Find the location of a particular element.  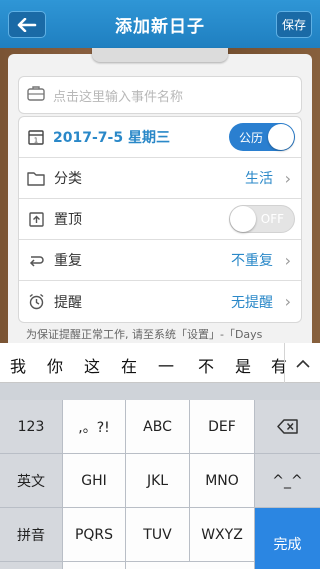

back-button is located at coordinates (27, 24).